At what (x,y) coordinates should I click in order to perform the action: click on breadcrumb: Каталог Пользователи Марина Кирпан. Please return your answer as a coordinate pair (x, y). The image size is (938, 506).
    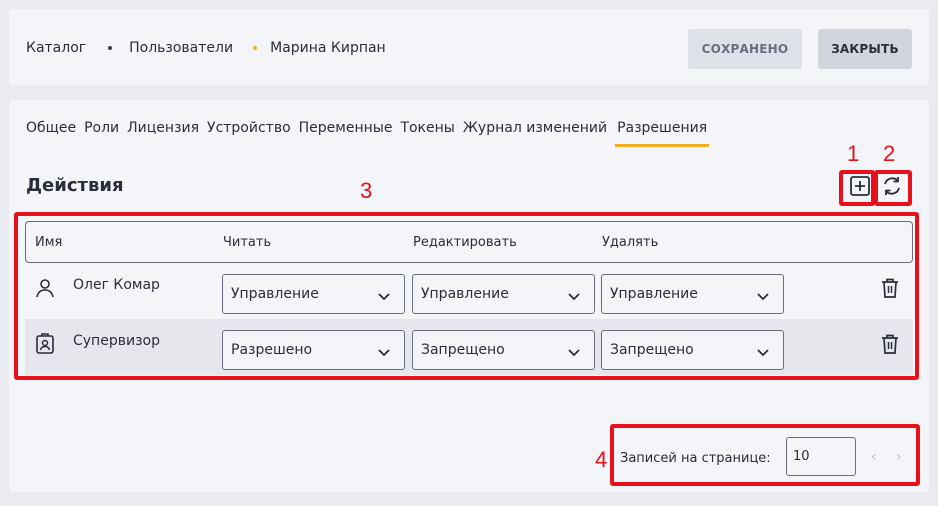
    Looking at the image, I should click on (206, 48).